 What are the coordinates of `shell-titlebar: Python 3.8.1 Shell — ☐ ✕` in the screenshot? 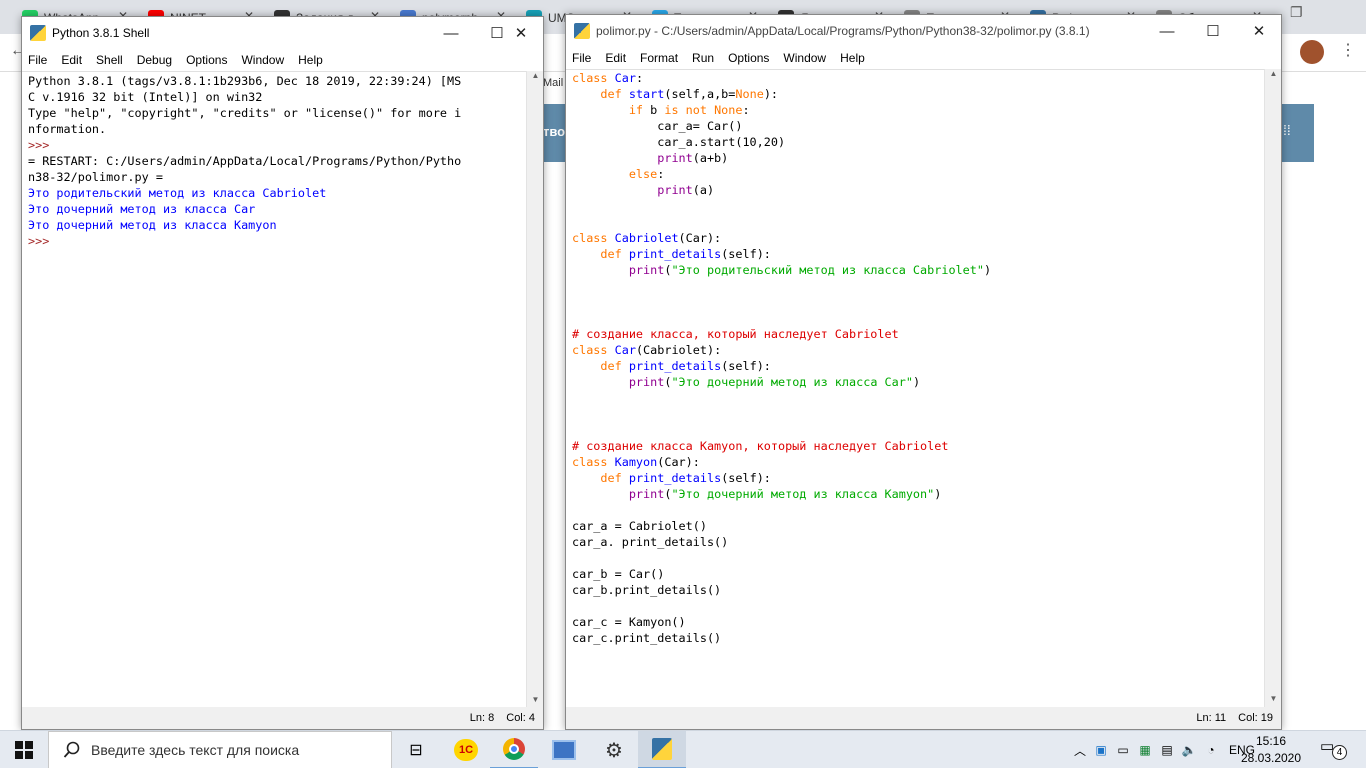 It's located at (282, 33).